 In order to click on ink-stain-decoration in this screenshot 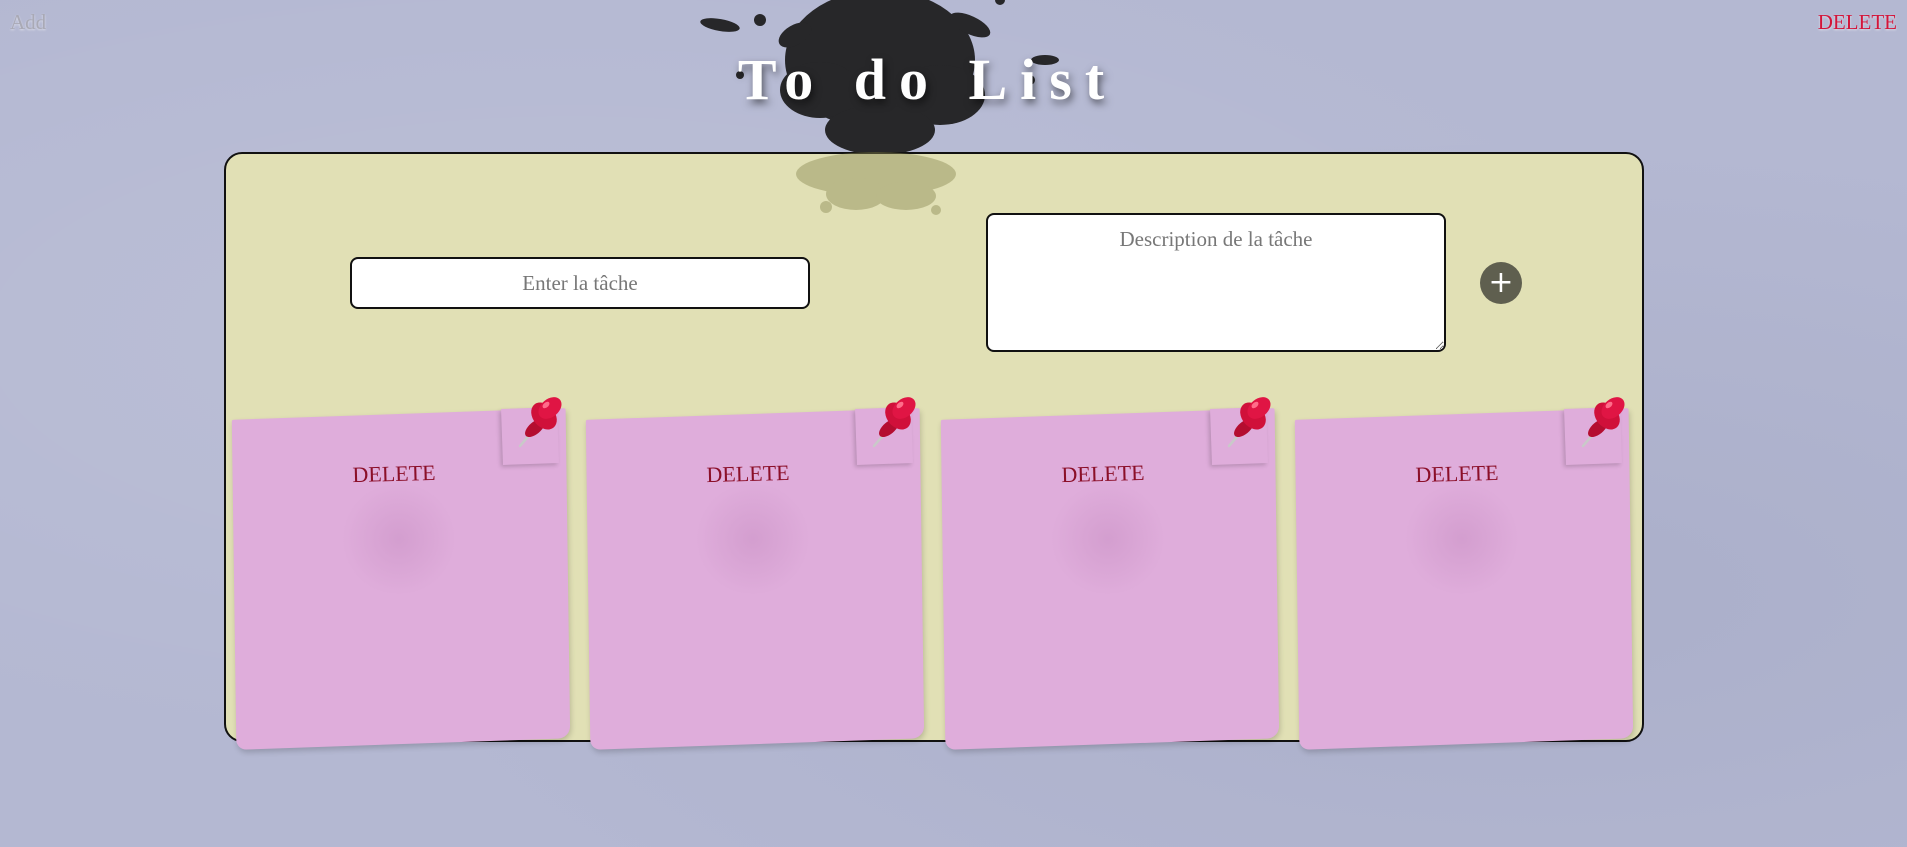, I will do `click(876, 183)`.